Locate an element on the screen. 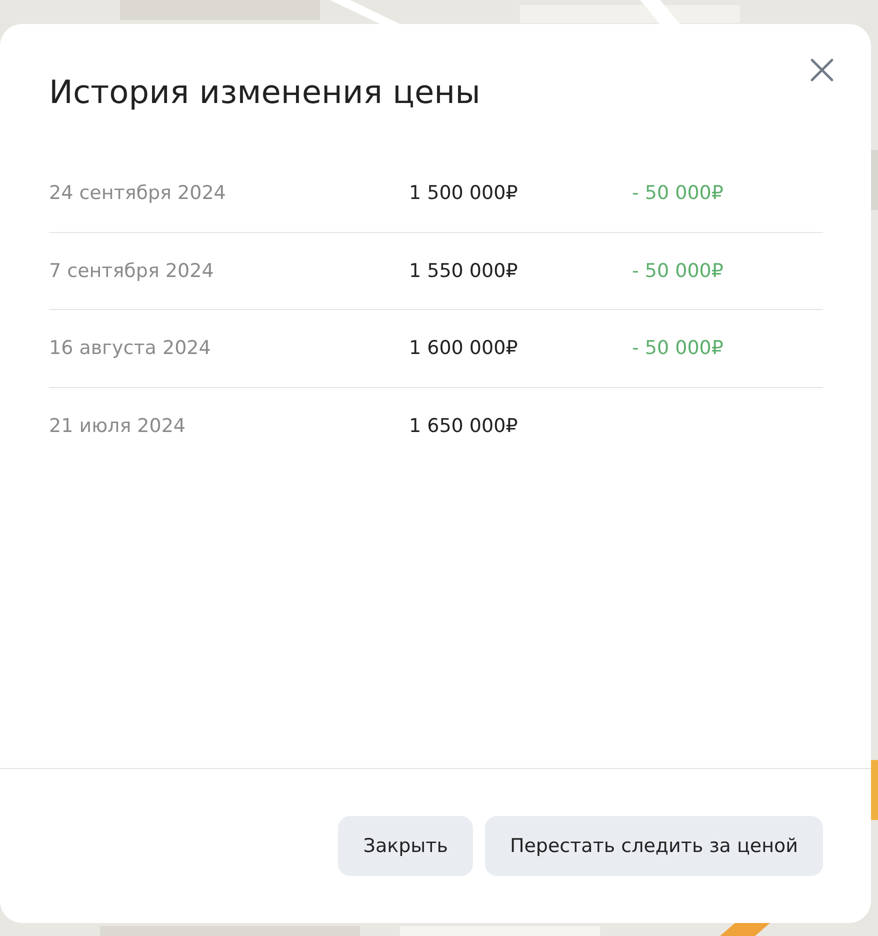  unfollow-price-button: Перестать следить за ценой is located at coordinates (653, 846).